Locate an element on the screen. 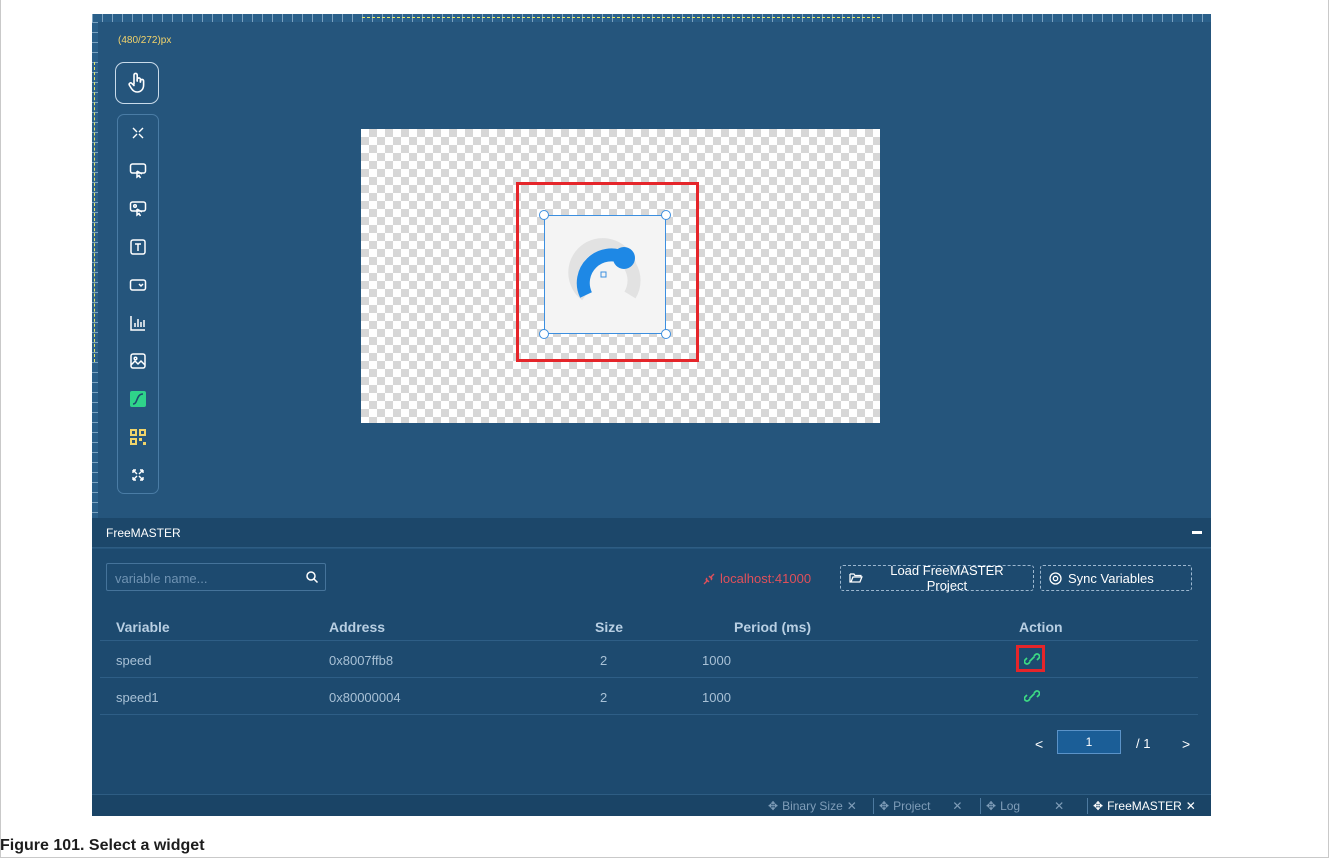 The width and height of the screenshot is (1329, 858). previous-page-button: < is located at coordinates (1039, 744).